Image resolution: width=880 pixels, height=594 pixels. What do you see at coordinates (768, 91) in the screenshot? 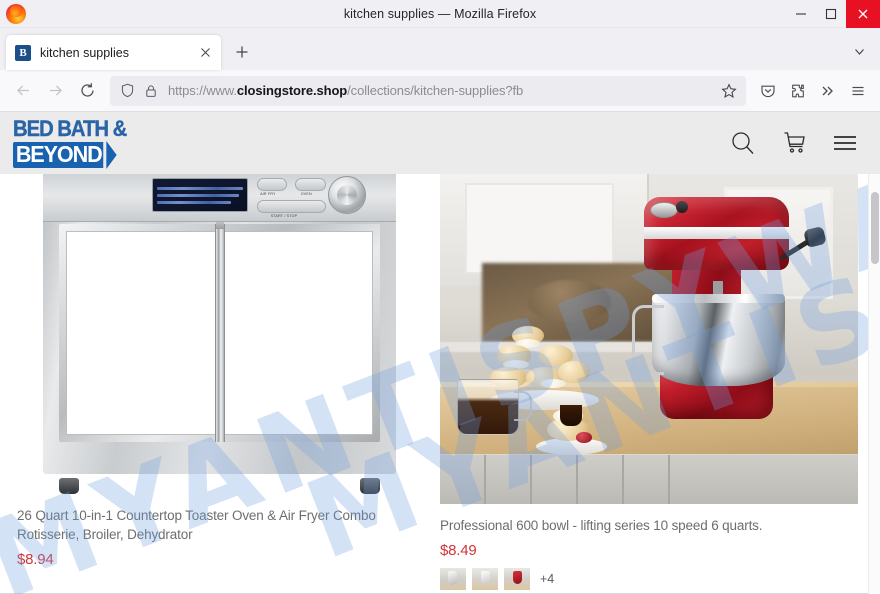
I see `pocket-icon` at bounding box center [768, 91].